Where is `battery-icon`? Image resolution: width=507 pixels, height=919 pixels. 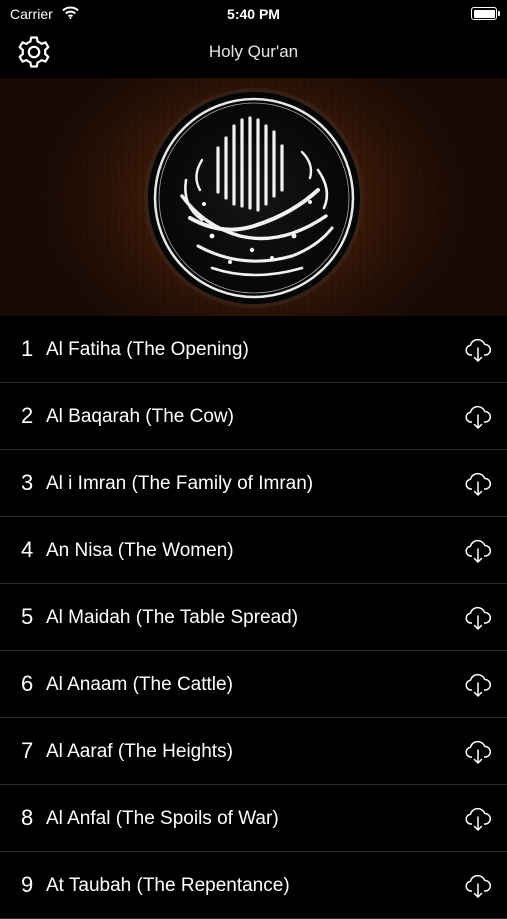
battery-icon is located at coordinates (485, 13).